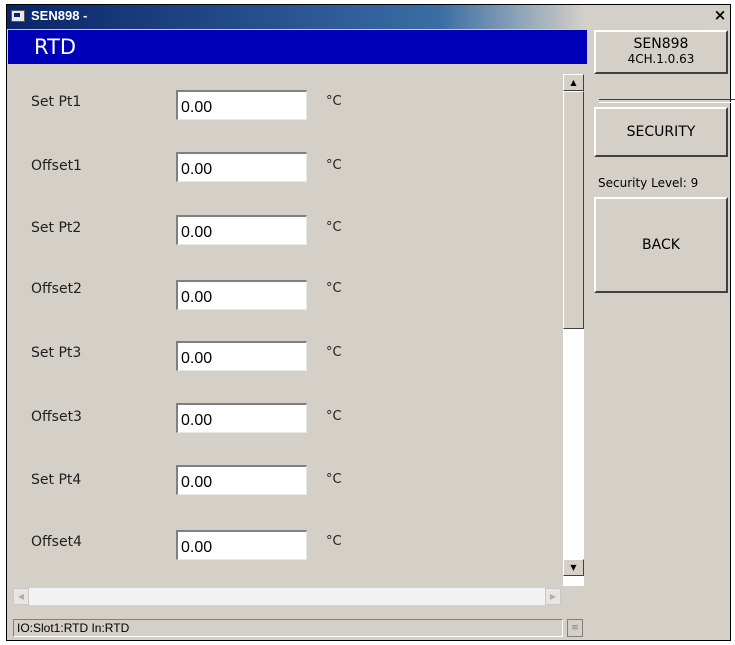  I want to click on close-icon: ×, so click(720, 15).